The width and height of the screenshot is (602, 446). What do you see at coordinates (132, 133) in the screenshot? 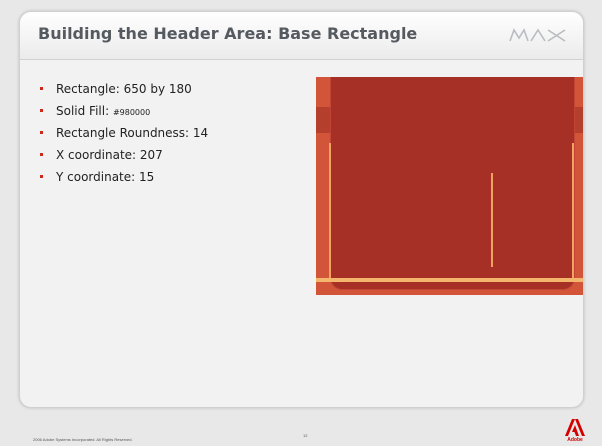
I see `bullet-text: Rectangle Roundness: 14` at bounding box center [132, 133].